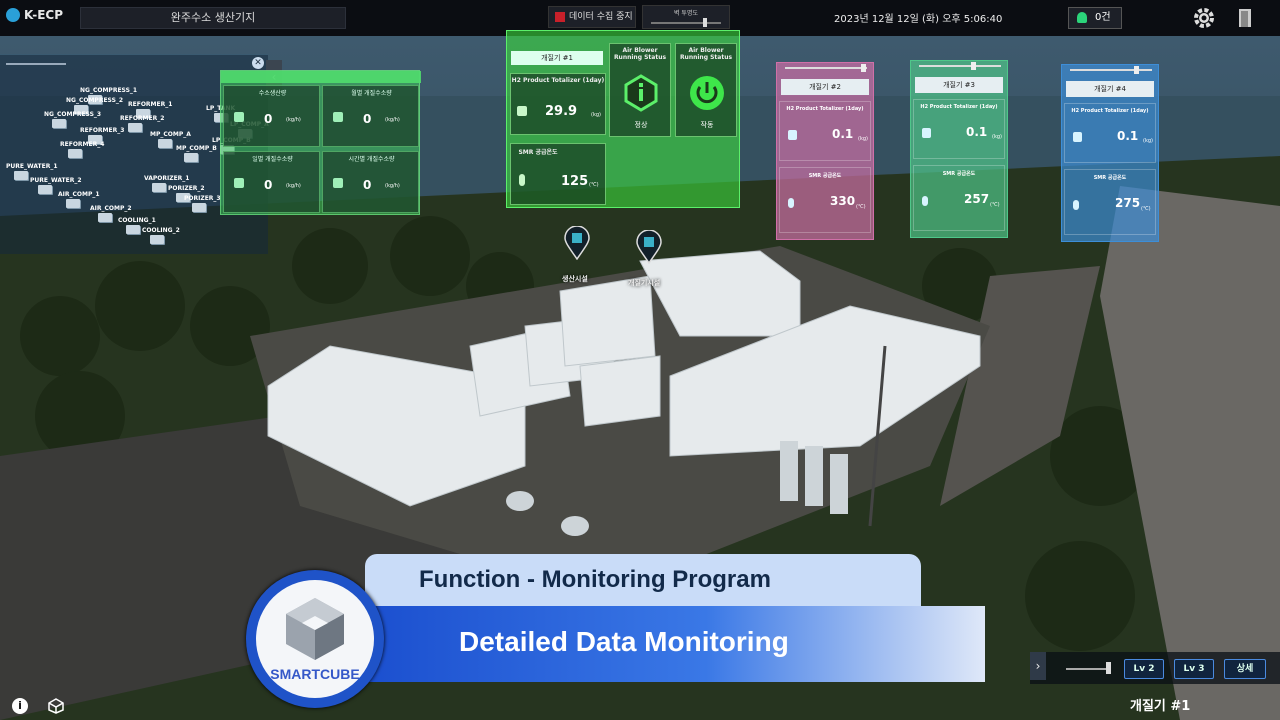 Image resolution: width=1280 pixels, height=720 pixels. I want to click on chevron-right-icon: ›, so click(1038, 666).